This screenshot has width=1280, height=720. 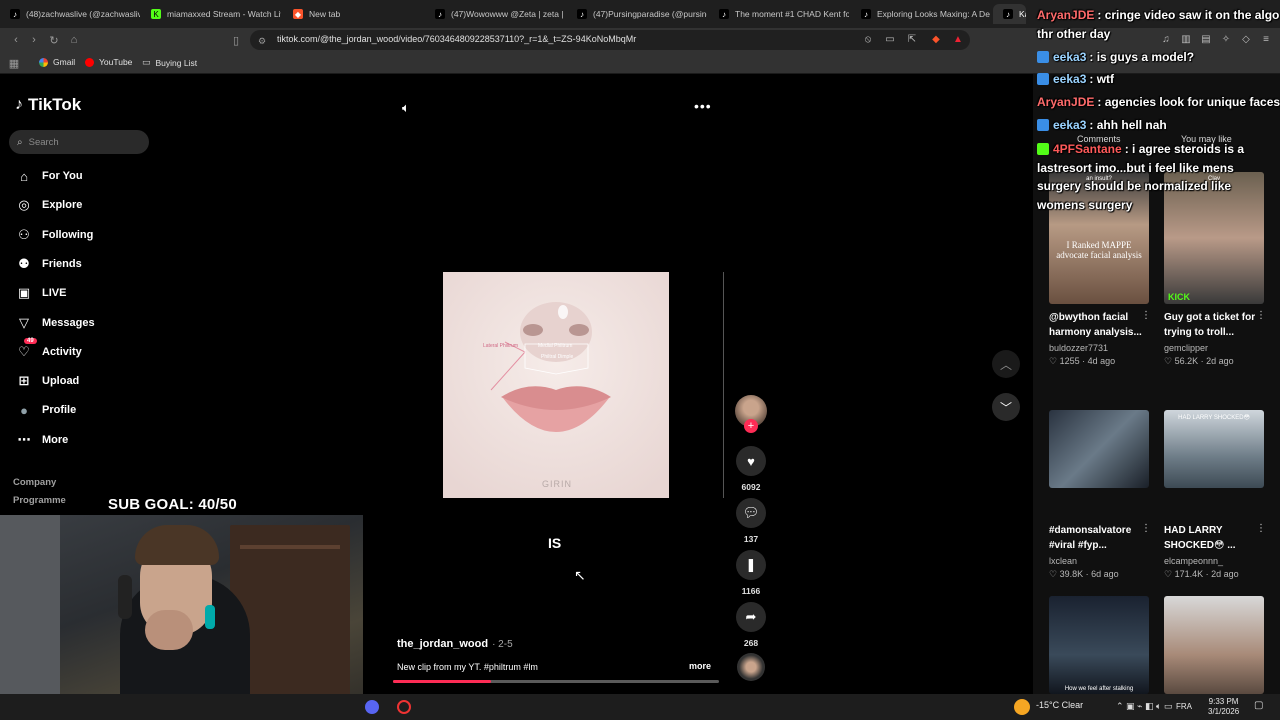 What do you see at coordinates (49, 176) in the screenshot?
I see `sidebar-item-for-you: ⌂ For You` at bounding box center [49, 176].